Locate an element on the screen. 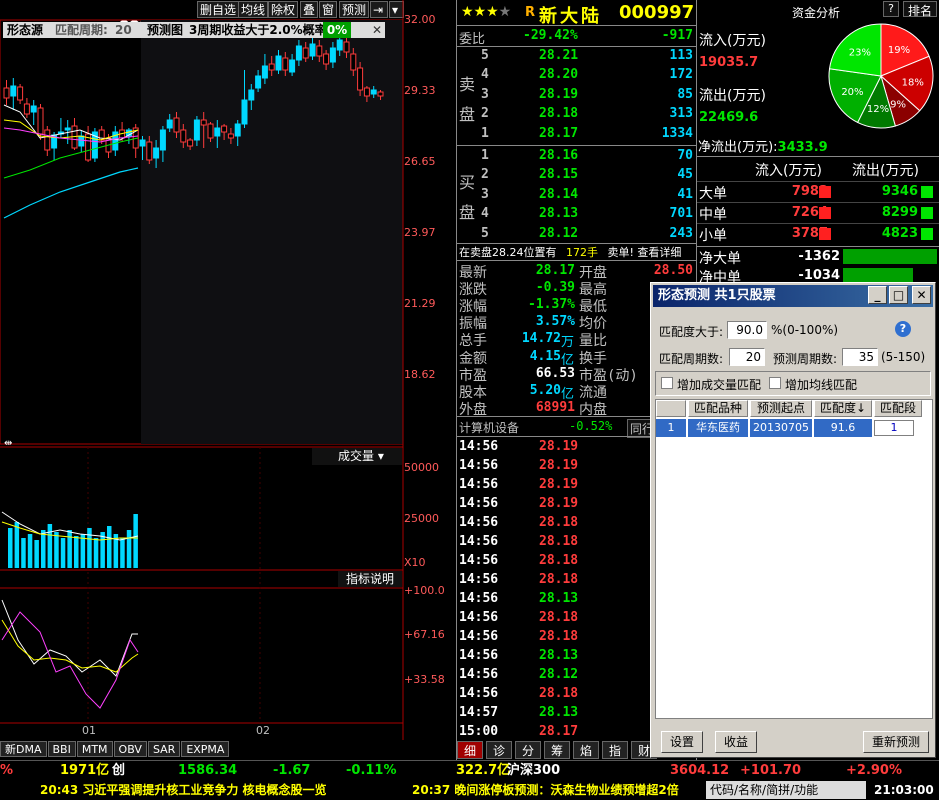 This screenshot has width=939, height=800. fund-row: 中单 7264 8299 is located at coordinates (818, 212).